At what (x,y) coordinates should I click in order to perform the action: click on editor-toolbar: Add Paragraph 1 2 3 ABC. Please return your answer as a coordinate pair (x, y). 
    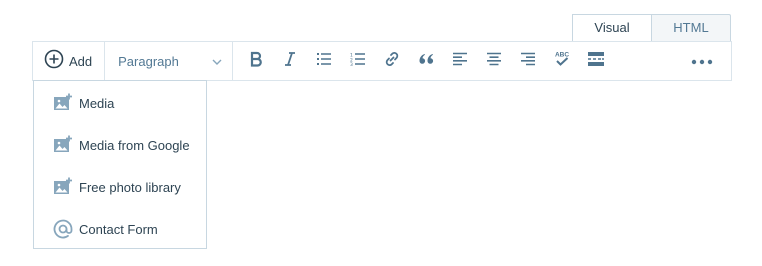
    Looking at the image, I should click on (382, 61).